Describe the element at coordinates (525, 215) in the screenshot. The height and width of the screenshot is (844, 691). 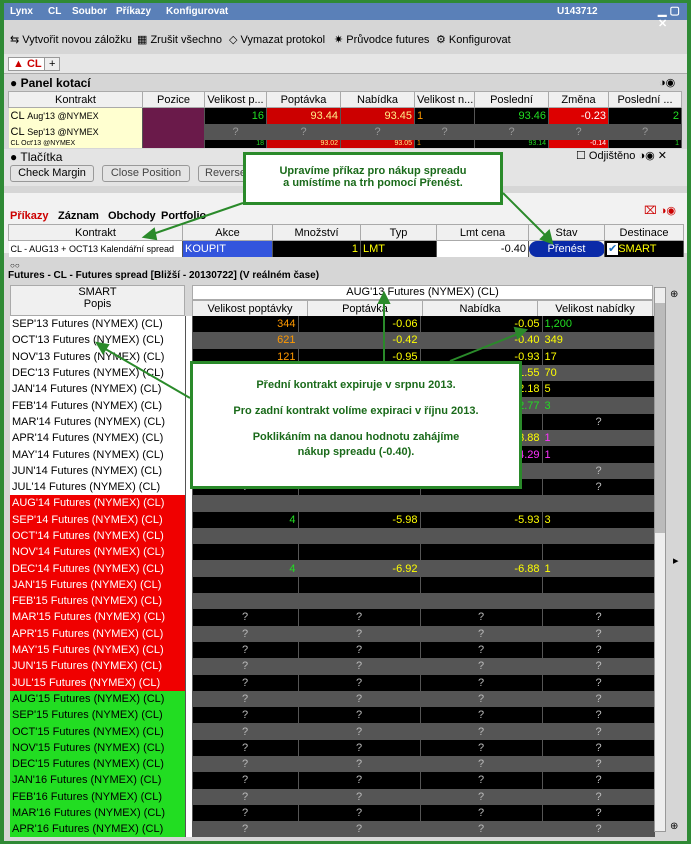
I see `arrow-to-transmit` at that location.